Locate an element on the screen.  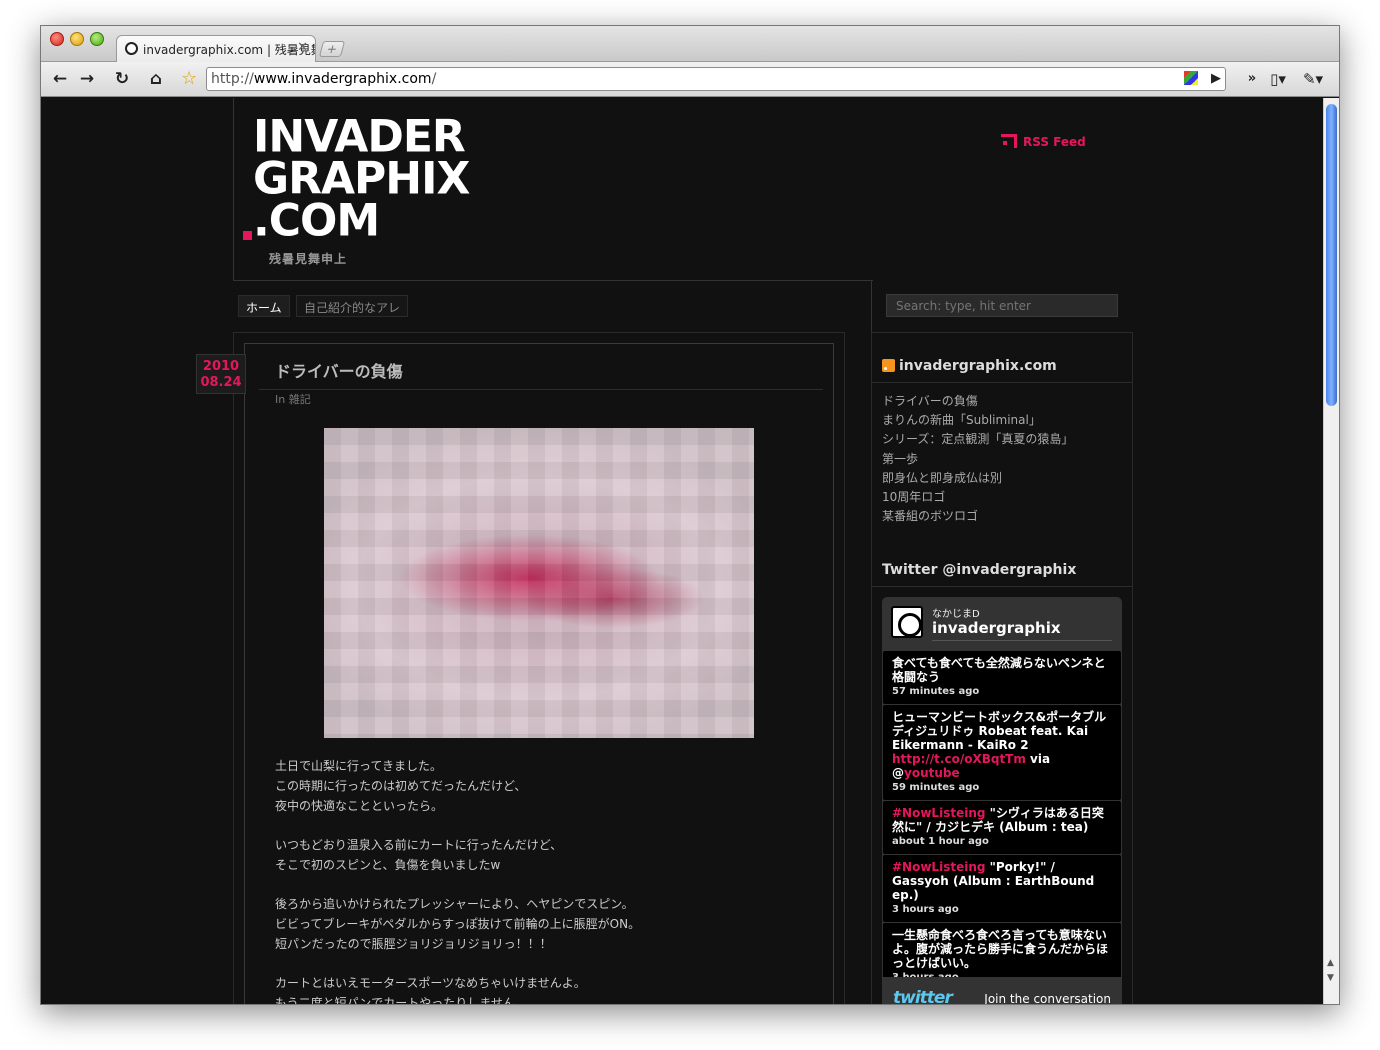
tab-title: invadergraphix.com | 残暑見舞申上 is located at coordinates (229, 50).